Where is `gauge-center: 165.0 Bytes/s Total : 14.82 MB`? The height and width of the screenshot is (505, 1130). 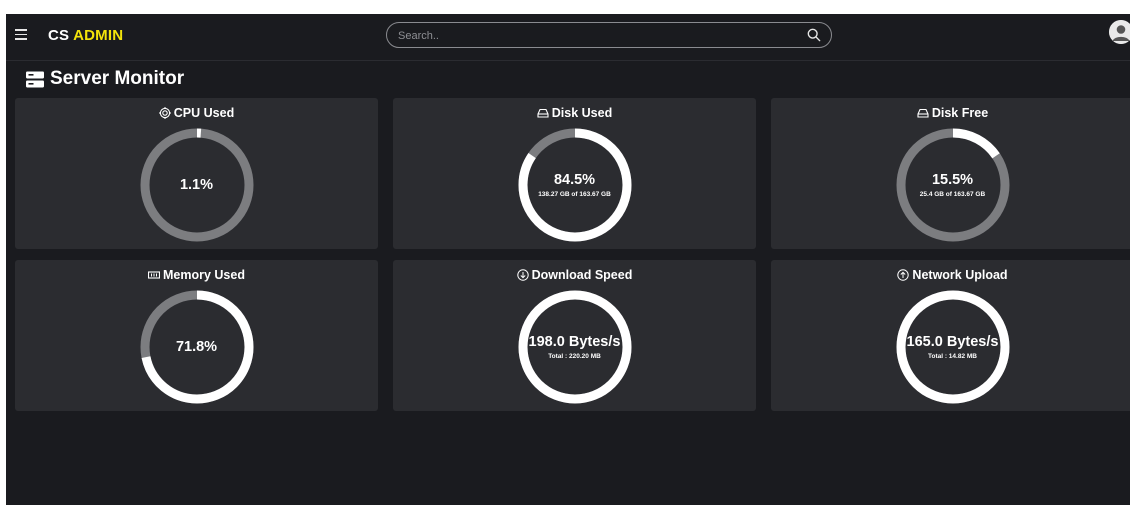
gauge-center: 165.0 Bytes/s Total : 14.82 MB is located at coordinates (953, 347).